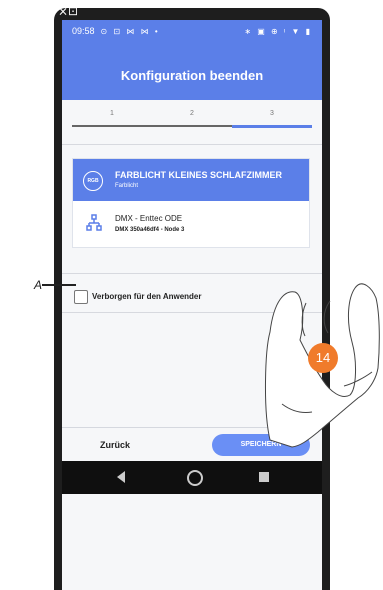 The height and width of the screenshot is (590, 383). Describe the element at coordinates (323, 358) in the screenshot. I see `step-badge: 14` at that location.